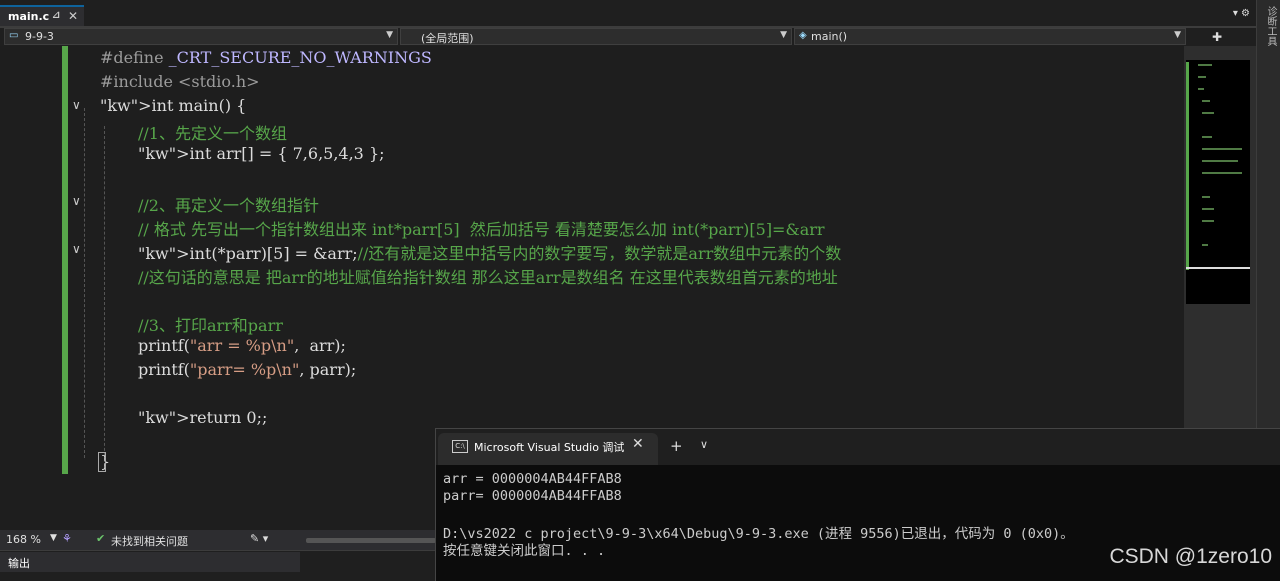  What do you see at coordinates (1267, 26) in the screenshot?
I see `diagnostic-tools-tab: 诊断工具` at bounding box center [1267, 26].